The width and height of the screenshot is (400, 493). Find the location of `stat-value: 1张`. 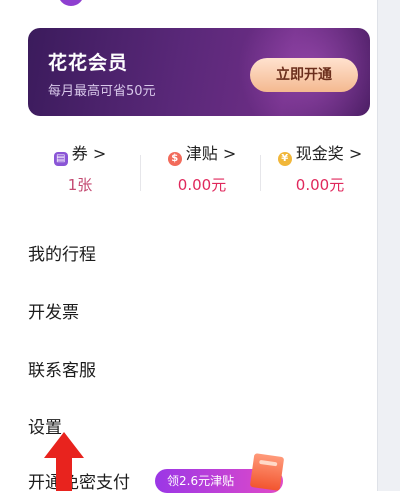

stat-value: 1张 is located at coordinates (80, 185).